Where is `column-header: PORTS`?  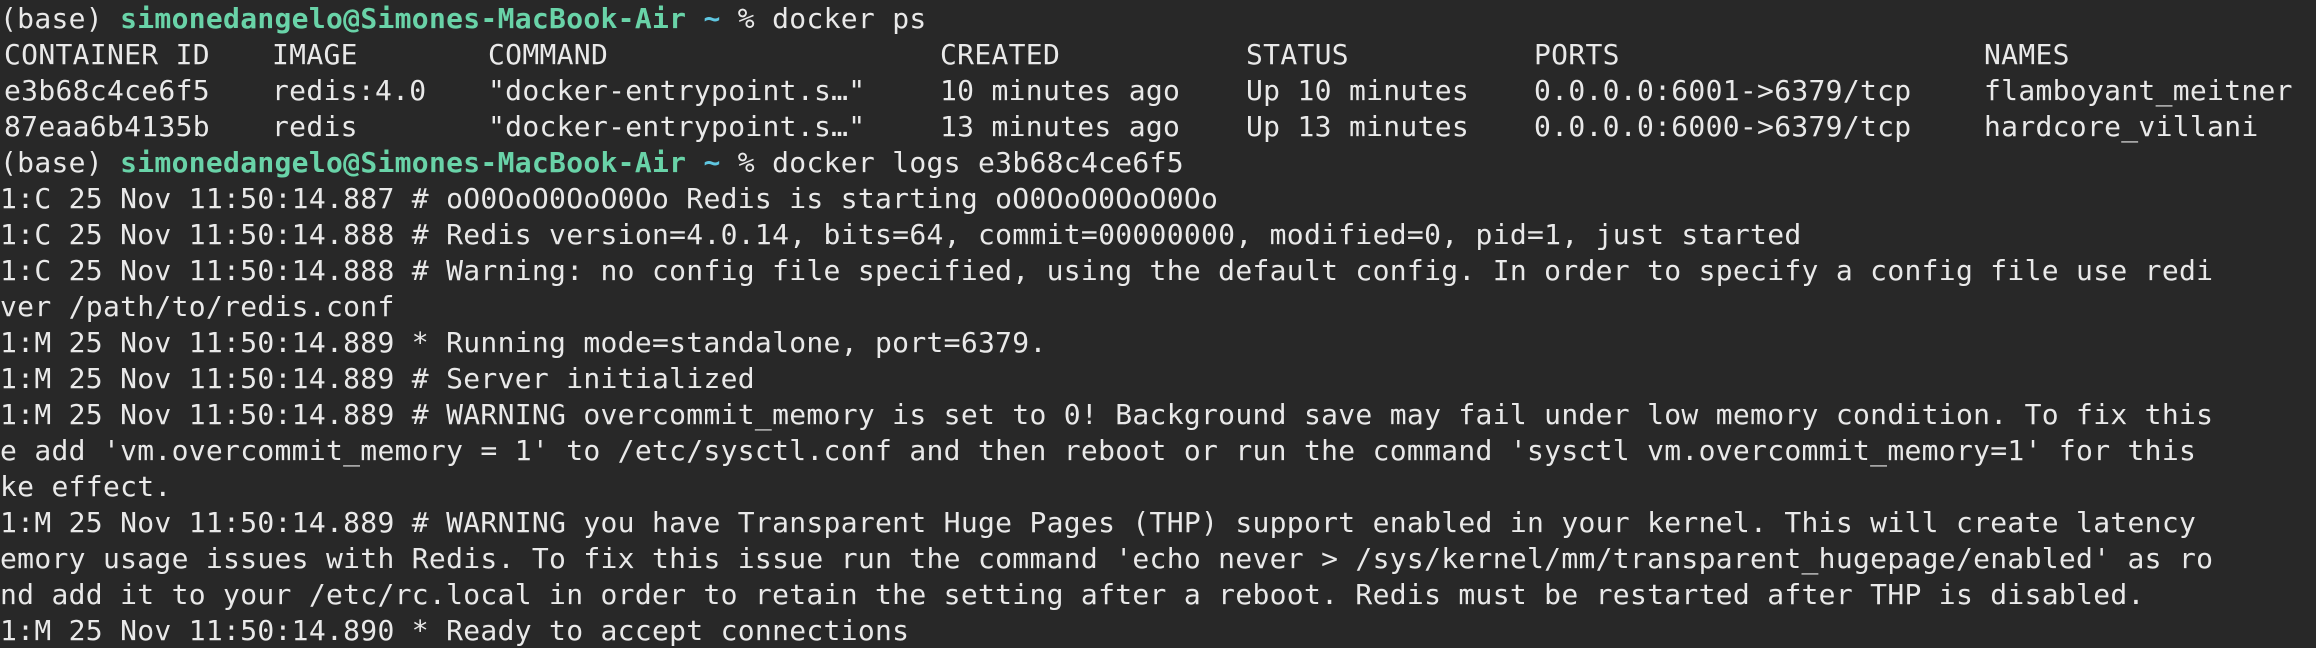
column-header: PORTS is located at coordinates (1577, 54).